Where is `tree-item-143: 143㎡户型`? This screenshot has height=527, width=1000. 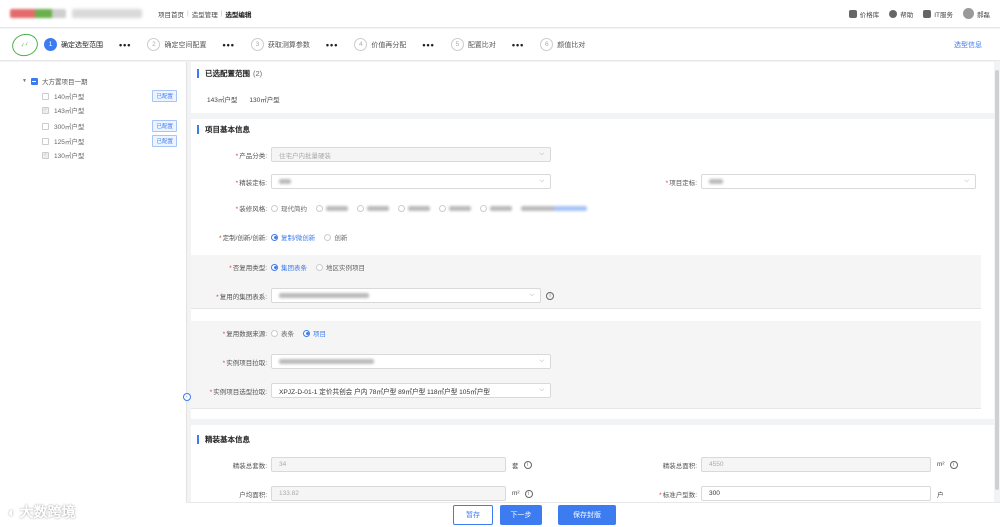
tree-item-143: 143㎡户型 is located at coordinates (109, 110).